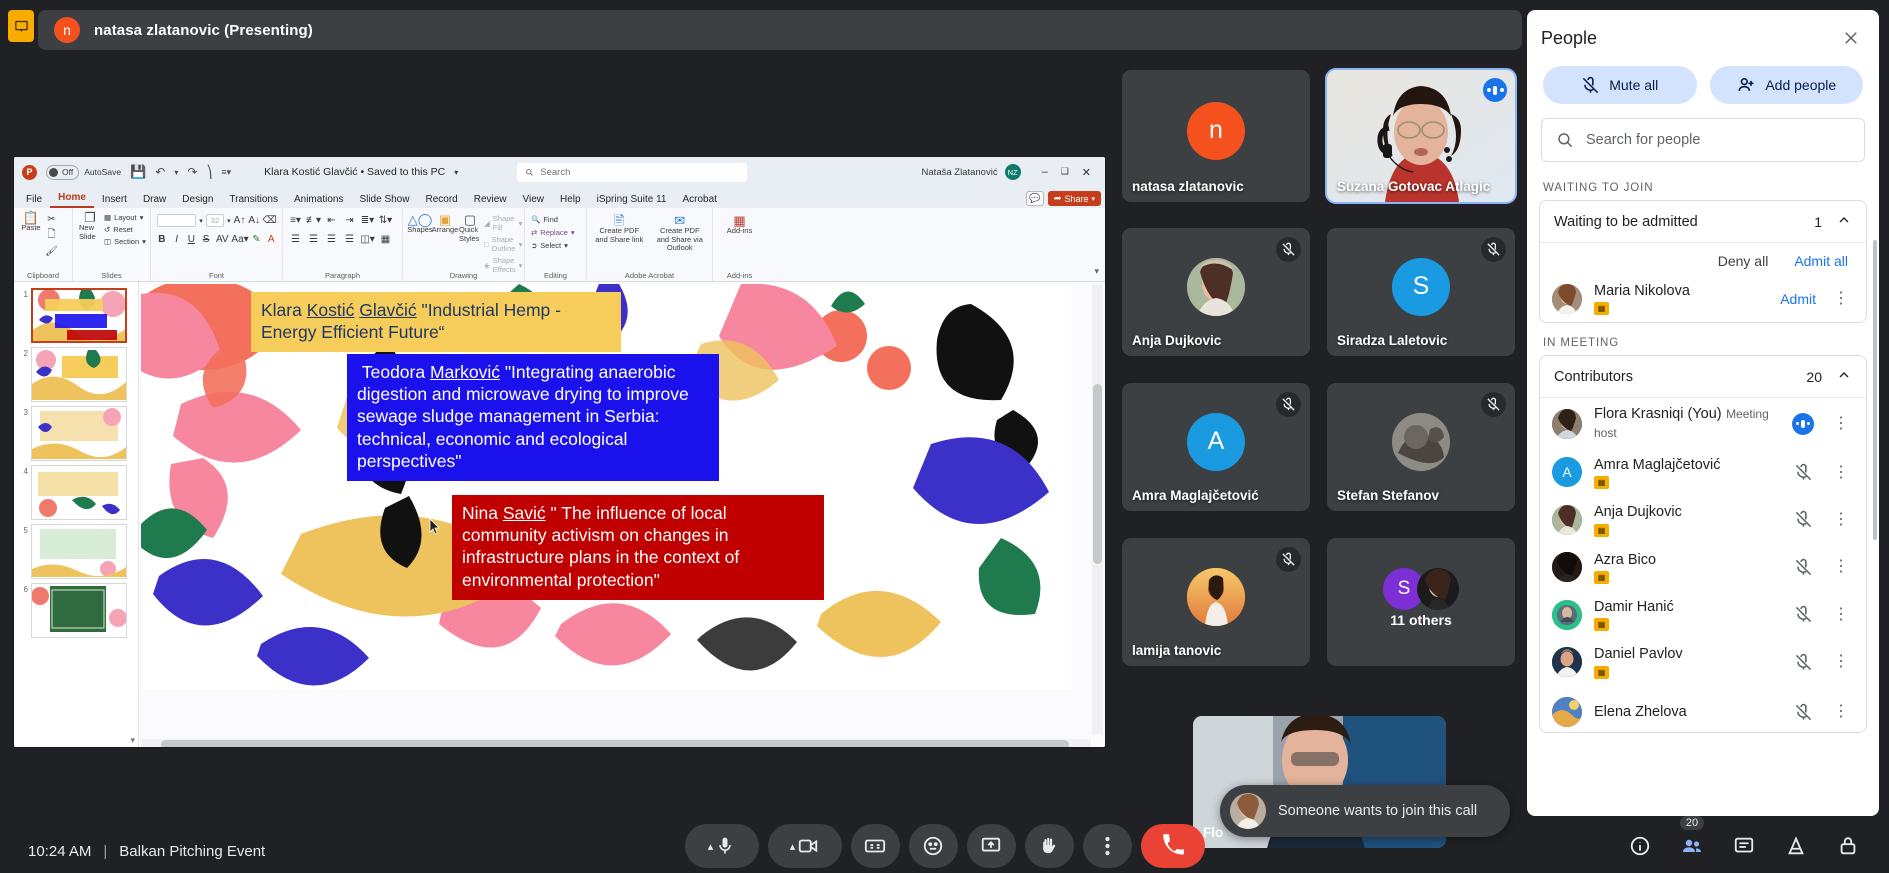  I want to click on deny-all-button: Deny all, so click(1743, 261).